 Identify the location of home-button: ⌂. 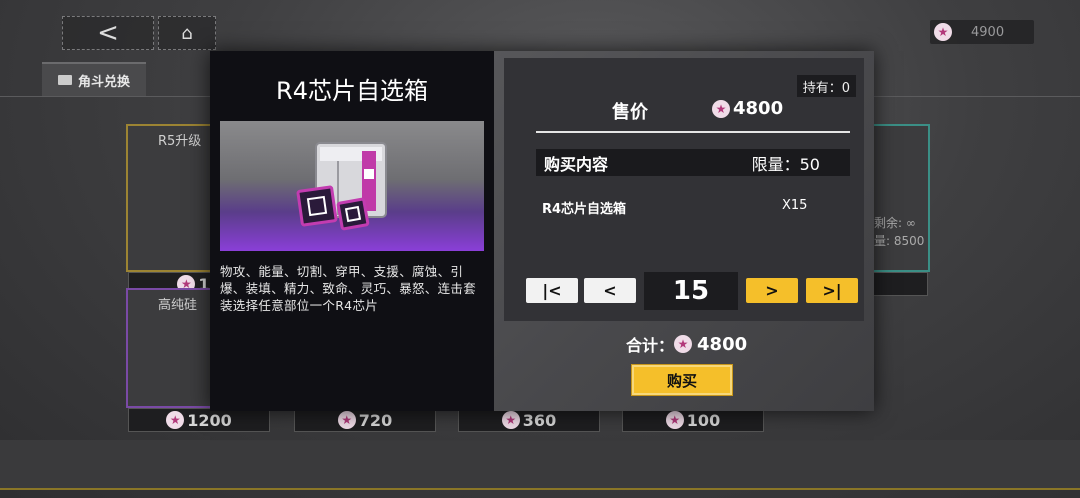
(187, 33).